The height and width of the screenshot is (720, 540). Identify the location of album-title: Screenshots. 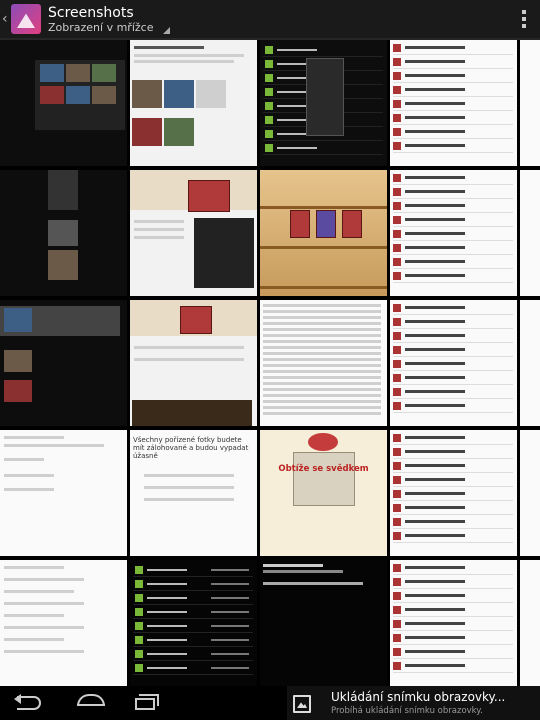
(91, 13).